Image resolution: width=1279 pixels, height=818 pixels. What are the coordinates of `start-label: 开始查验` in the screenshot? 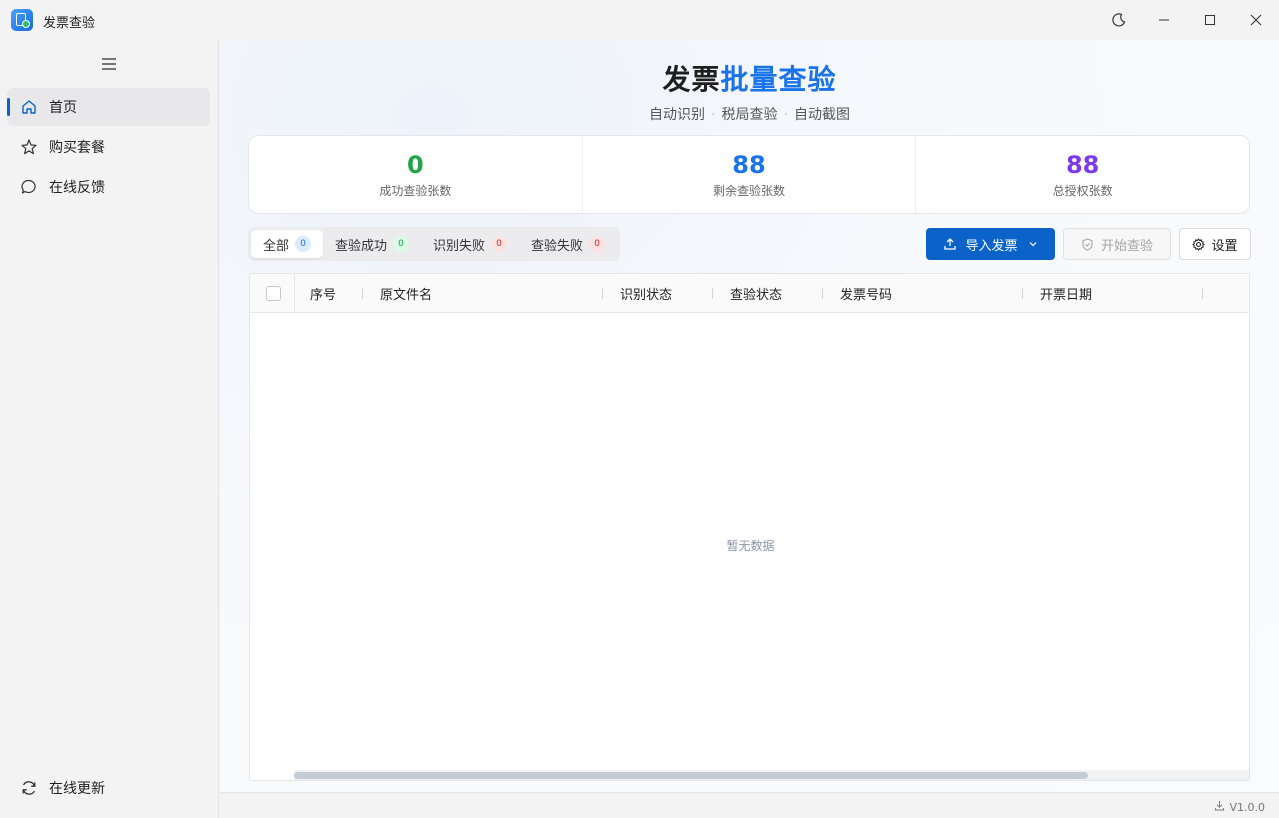 It's located at (1126, 246).